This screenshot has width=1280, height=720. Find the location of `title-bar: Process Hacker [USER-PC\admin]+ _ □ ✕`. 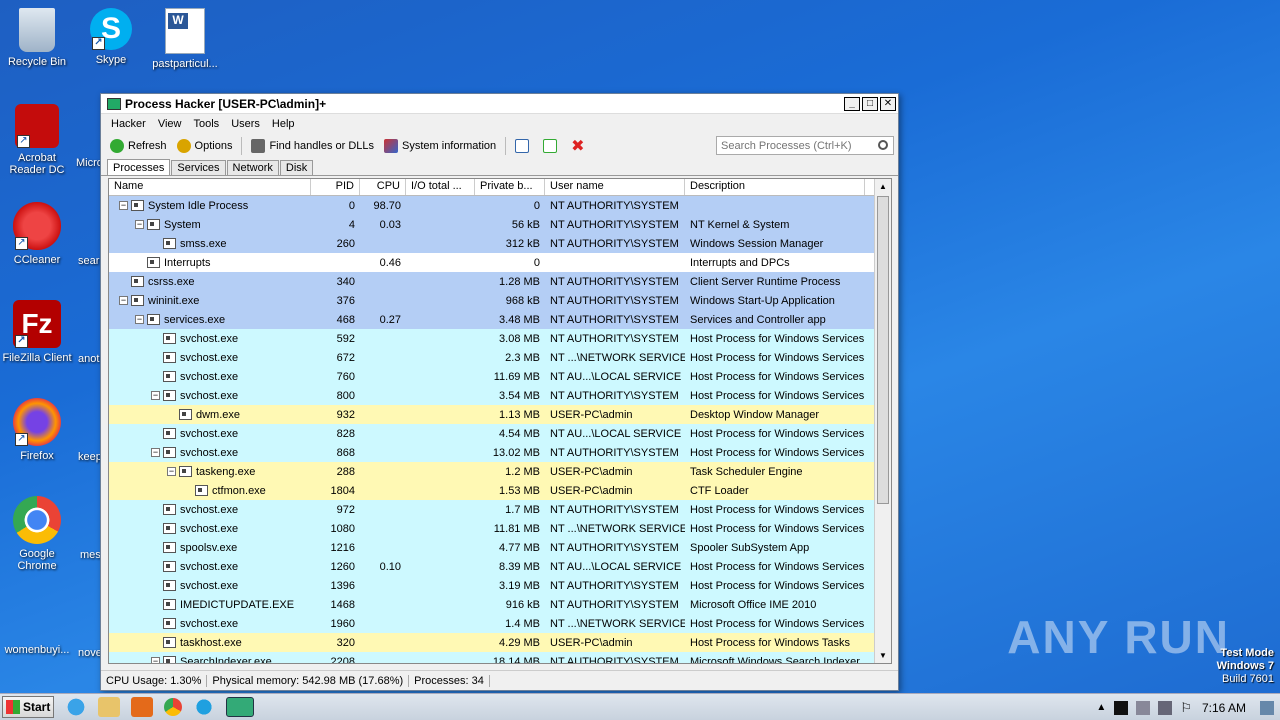

title-bar: Process Hacker [USER-PC\admin]+ _ □ ✕ is located at coordinates (499, 104).